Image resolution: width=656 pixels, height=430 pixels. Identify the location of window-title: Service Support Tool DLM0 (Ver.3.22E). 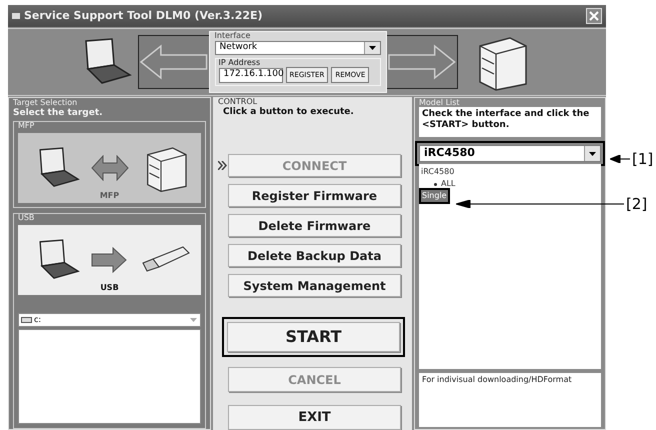
(144, 16).